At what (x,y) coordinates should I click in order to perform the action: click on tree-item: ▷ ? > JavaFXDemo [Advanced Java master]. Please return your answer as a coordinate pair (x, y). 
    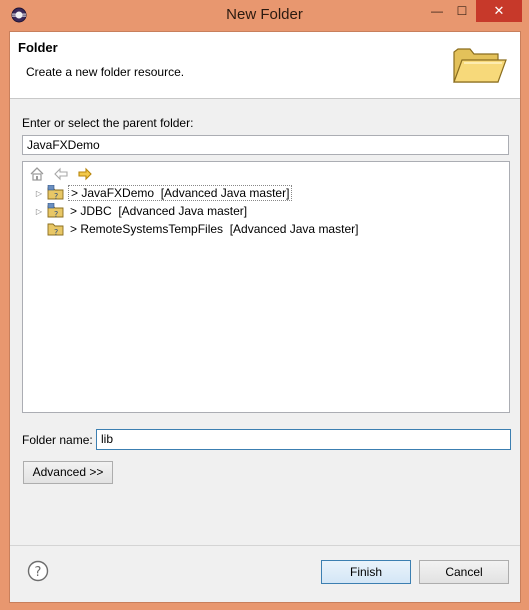
    Looking at the image, I should click on (158, 193).